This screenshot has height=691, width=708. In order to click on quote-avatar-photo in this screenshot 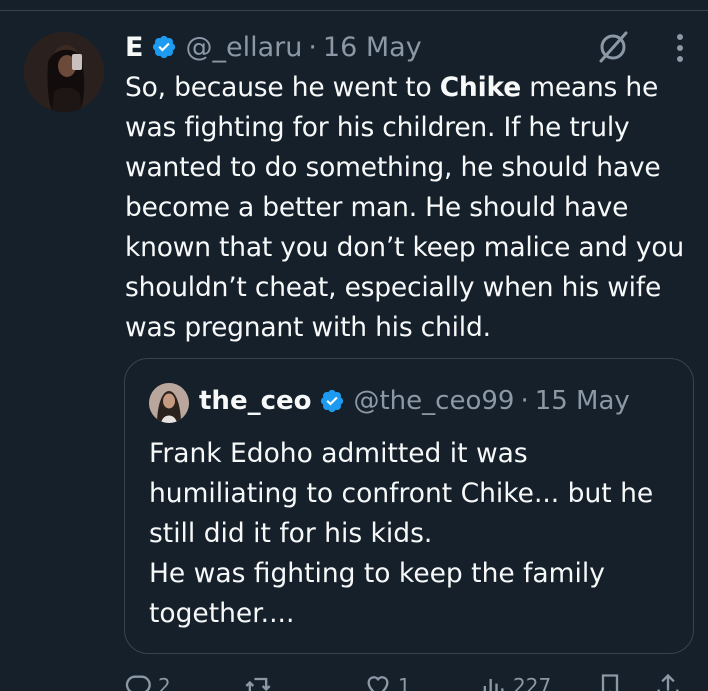, I will do `click(169, 403)`.